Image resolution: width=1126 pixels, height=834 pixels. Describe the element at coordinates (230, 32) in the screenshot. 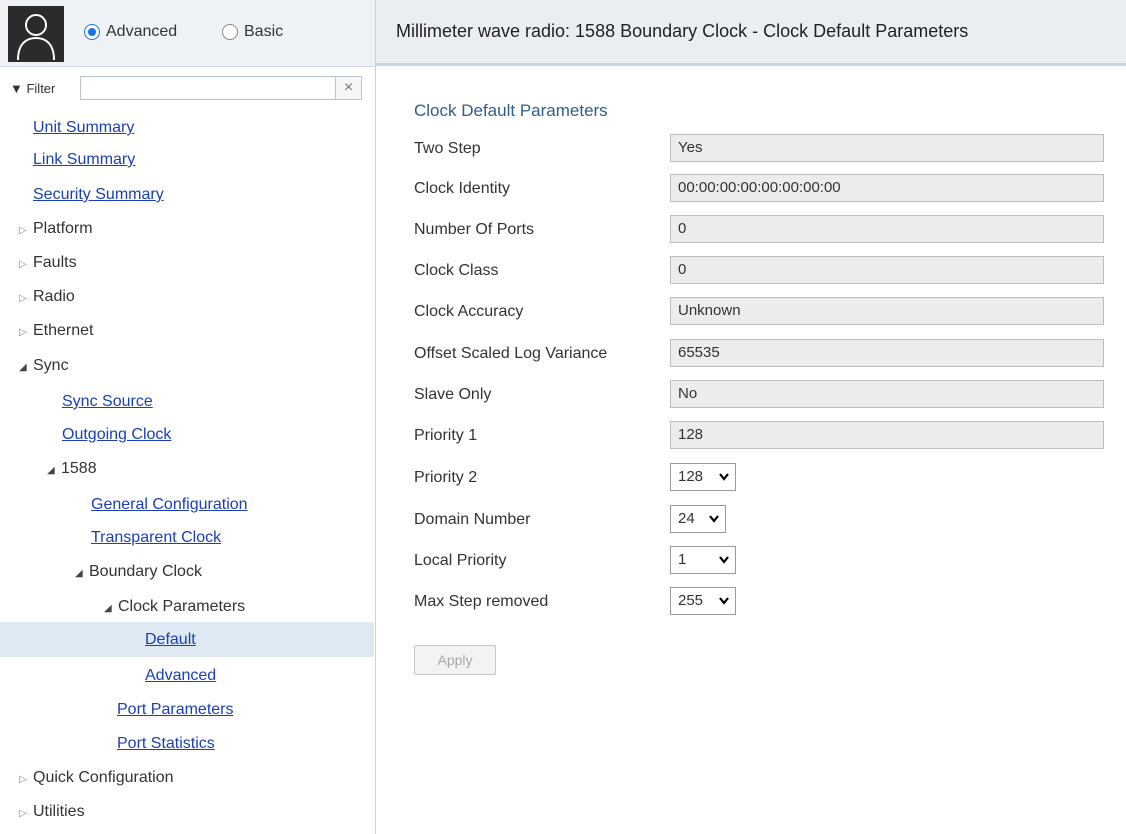

I see `basic-radio` at that location.